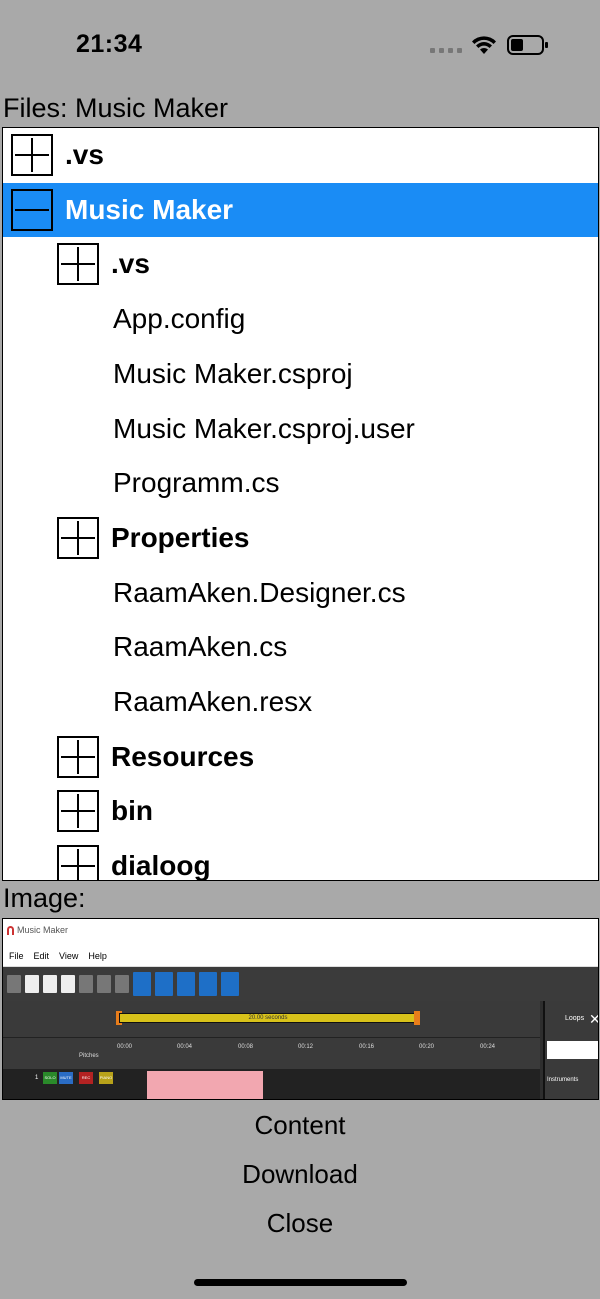 The height and width of the screenshot is (1299, 600). Describe the element at coordinates (185, 1047) in the screenshot. I see `preview-ruler-tick: 00:04` at that location.